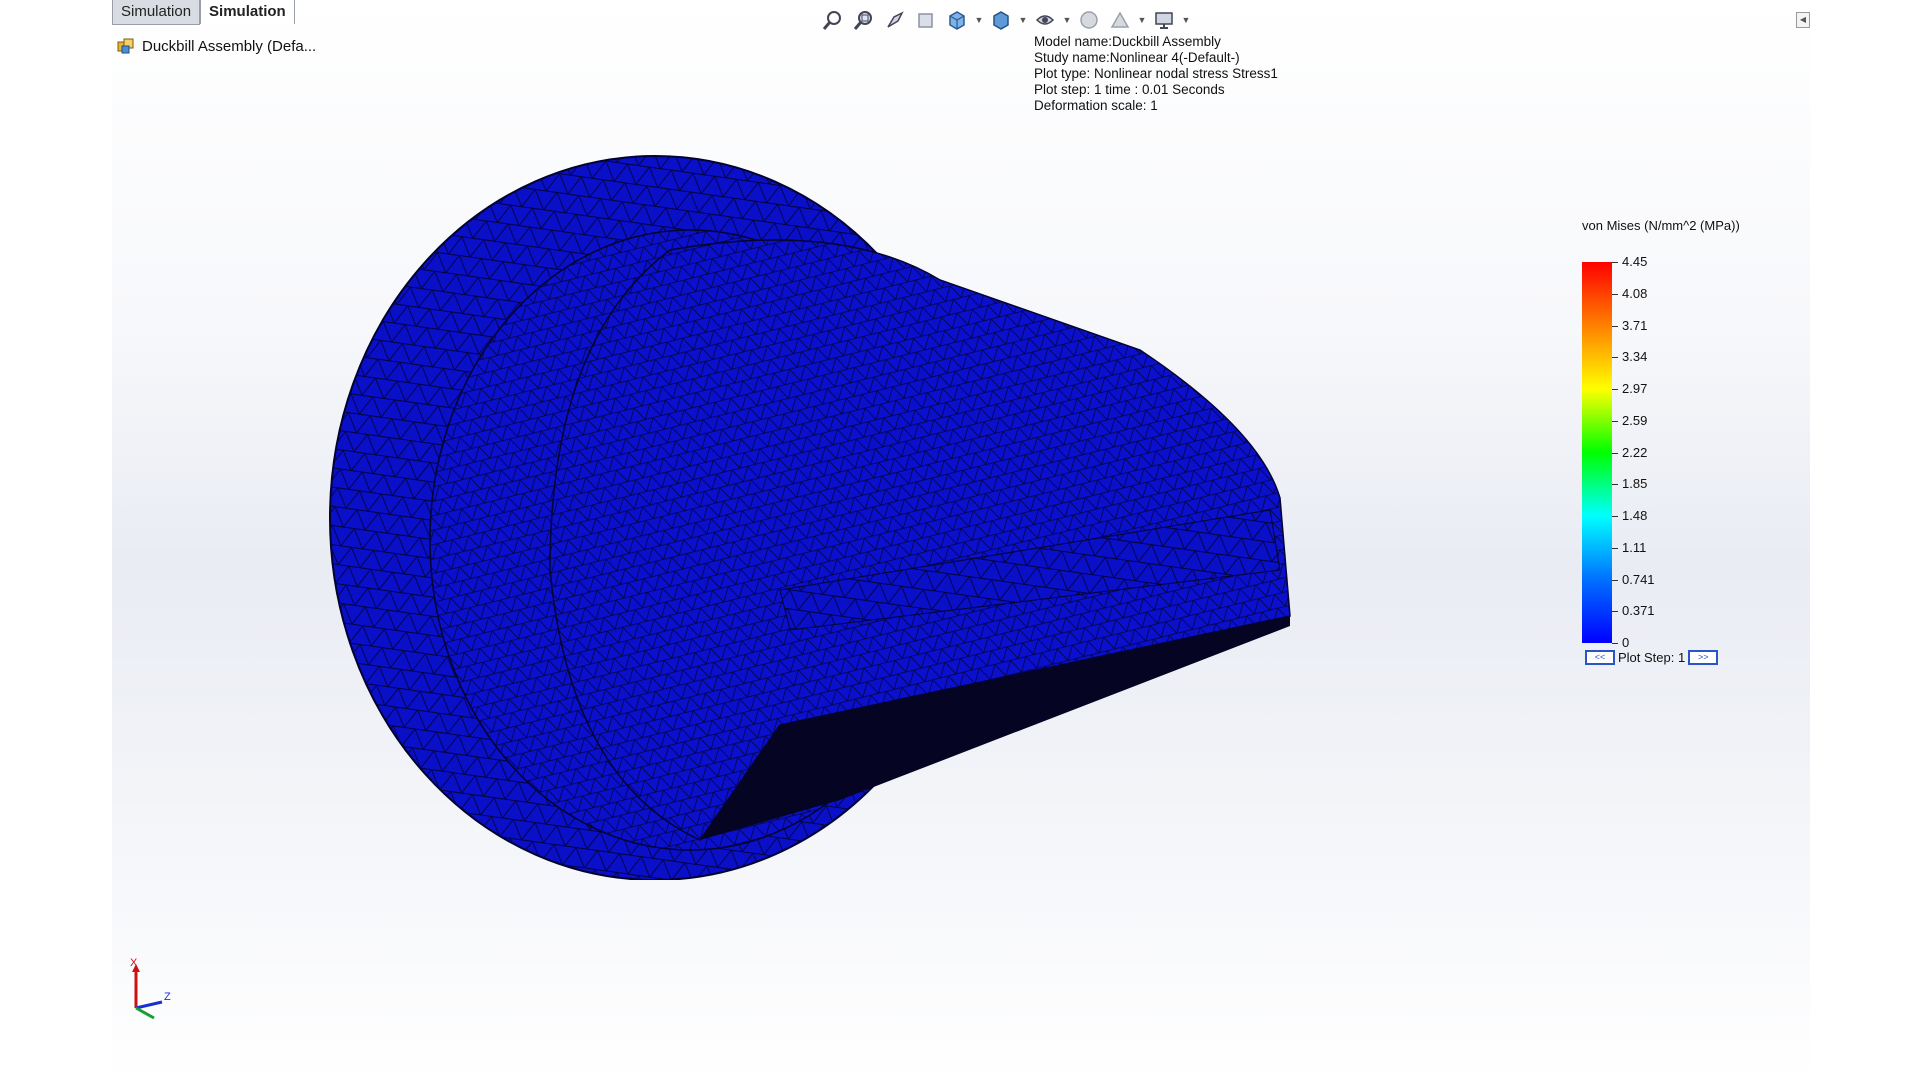 The width and height of the screenshot is (1920, 1080). What do you see at coordinates (1001, 20) in the screenshot?
I see `display-style-icon` at bounding box center [1001, 20].